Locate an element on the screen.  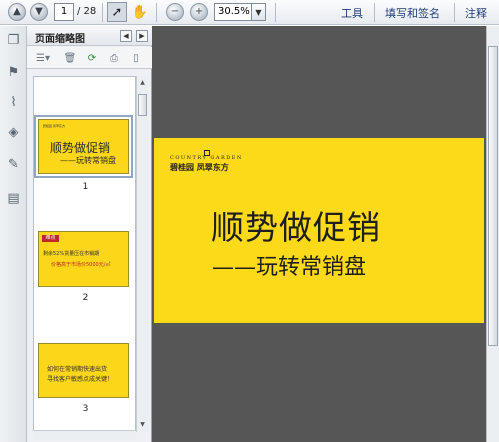
scrollbar-thumb is located at coordinates (142, 105).